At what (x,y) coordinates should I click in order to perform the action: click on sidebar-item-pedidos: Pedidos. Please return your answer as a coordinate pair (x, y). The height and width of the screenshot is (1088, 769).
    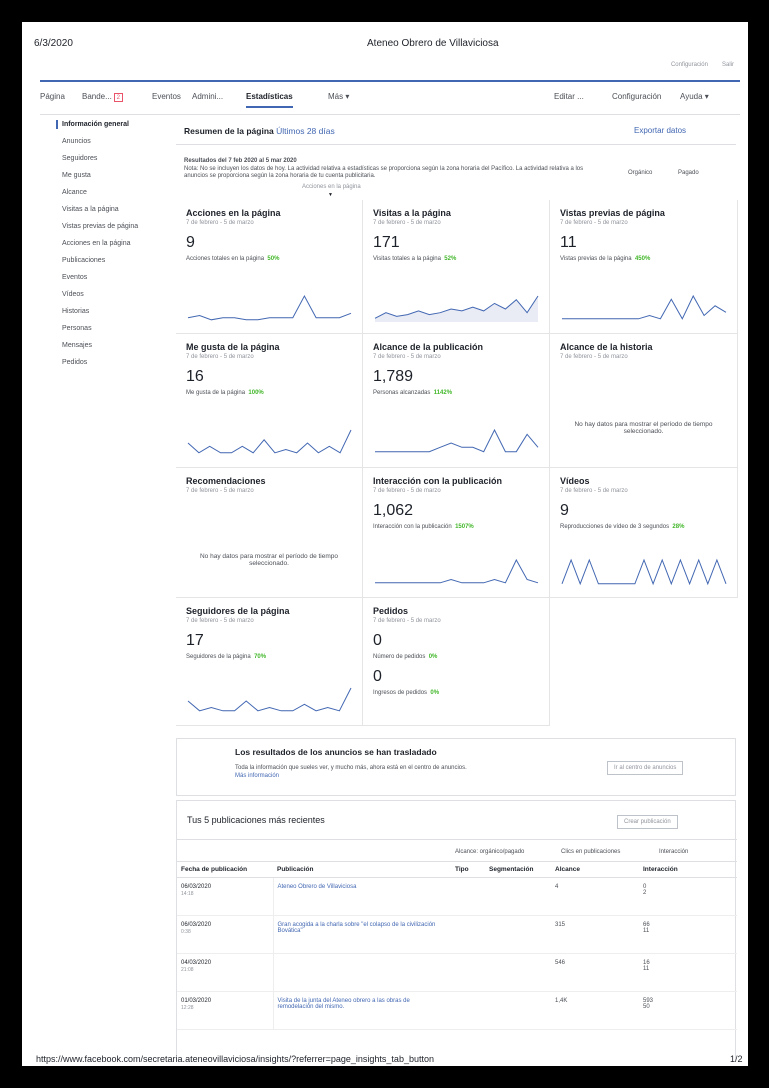
    Looking at the image, I should click on (112, 362).